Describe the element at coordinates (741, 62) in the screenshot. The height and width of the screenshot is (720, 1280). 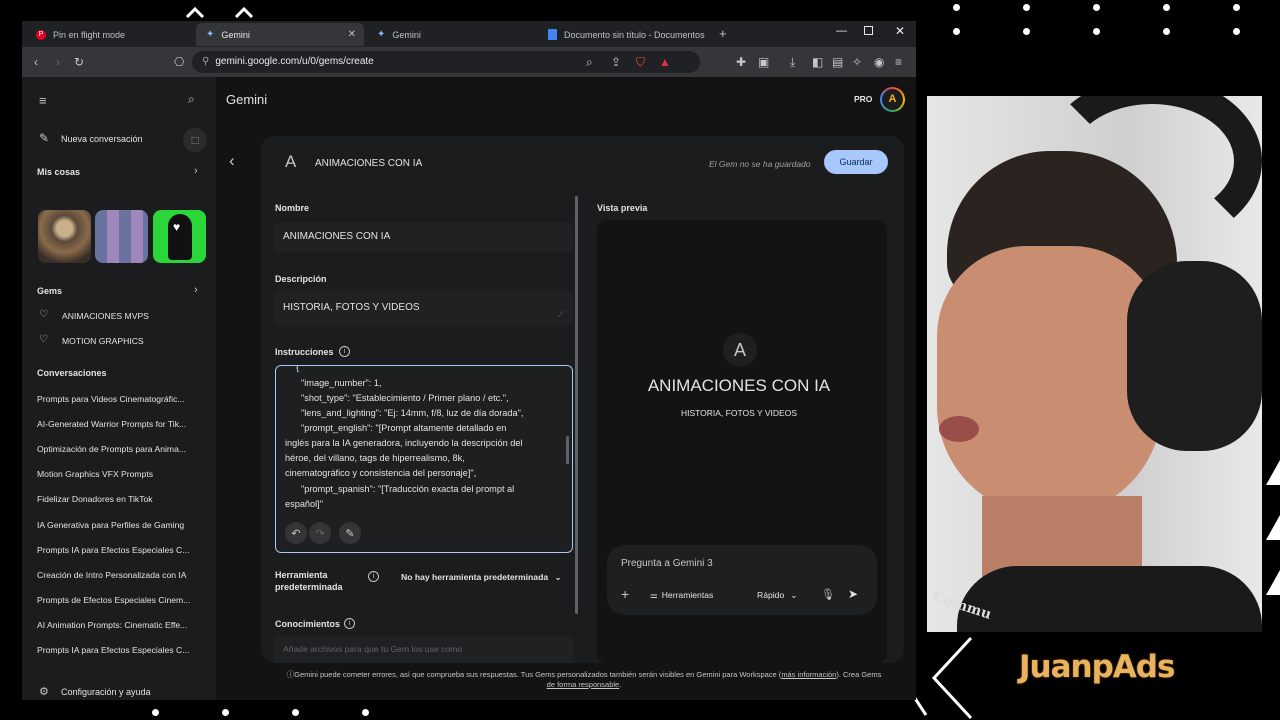
I see `extensions-icon: ✚` at that location.